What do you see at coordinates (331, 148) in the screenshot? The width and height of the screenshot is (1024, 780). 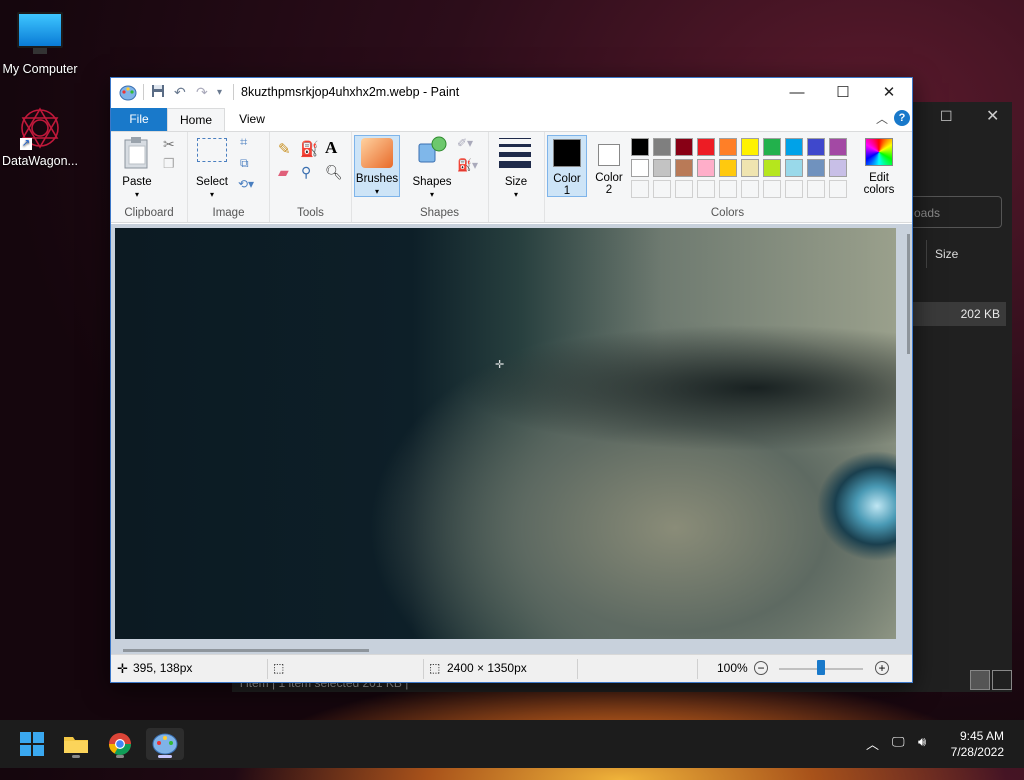 I see `text-icon: A` at bounding box center [331, 148].